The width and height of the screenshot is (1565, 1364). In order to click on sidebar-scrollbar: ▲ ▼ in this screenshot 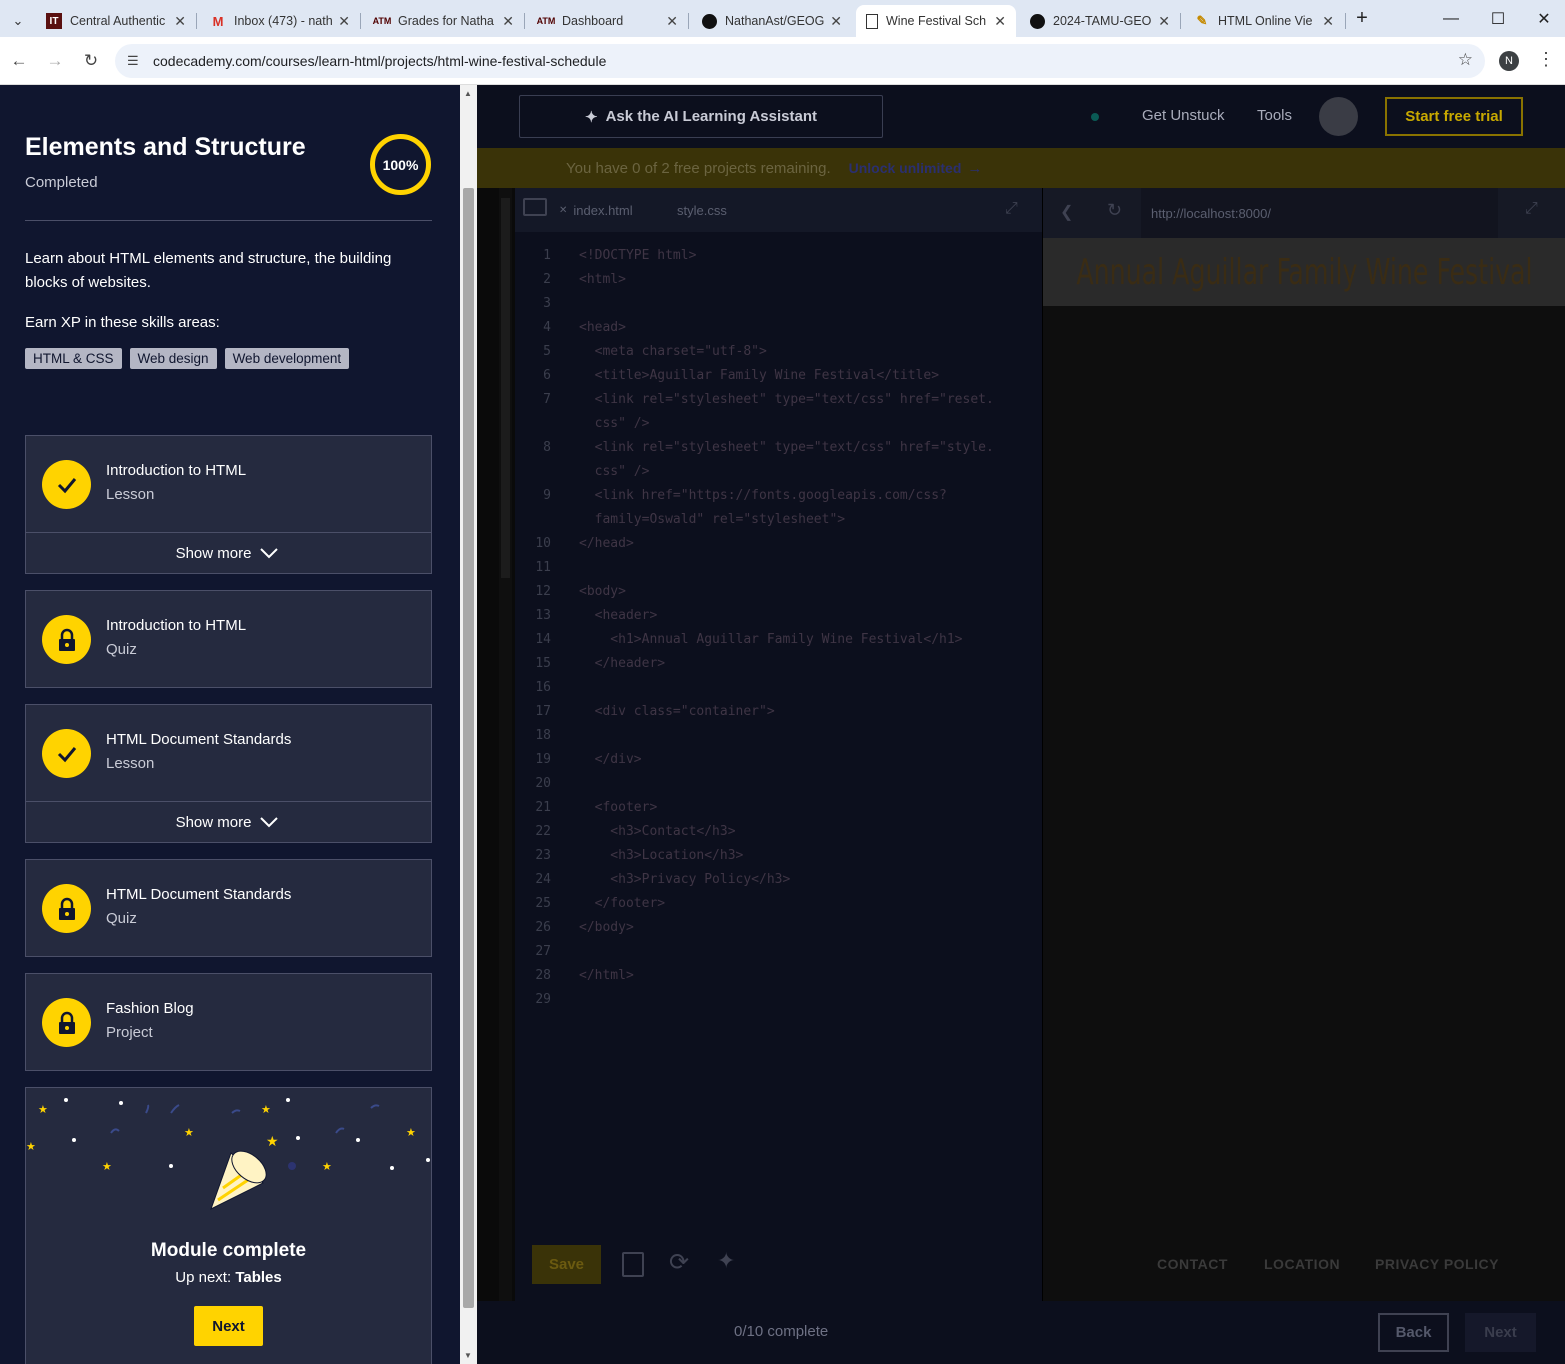, I will do `click(468, 724)`.